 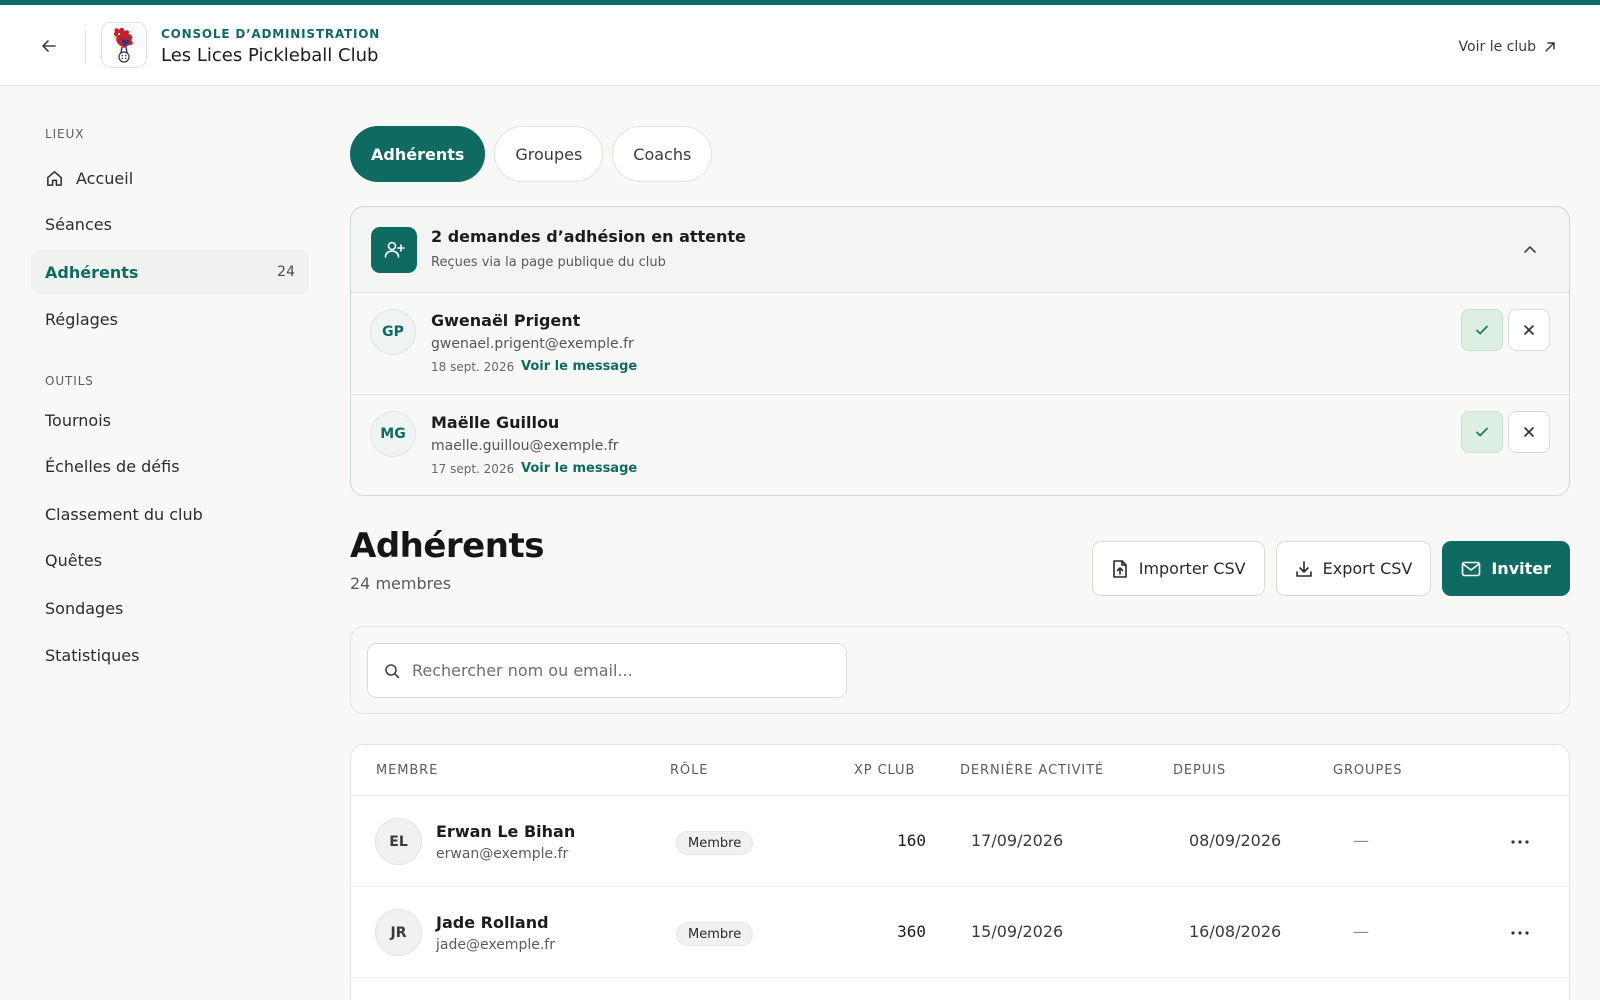 I want to click on page-title: Adhérents, so click(x=447, y=546).